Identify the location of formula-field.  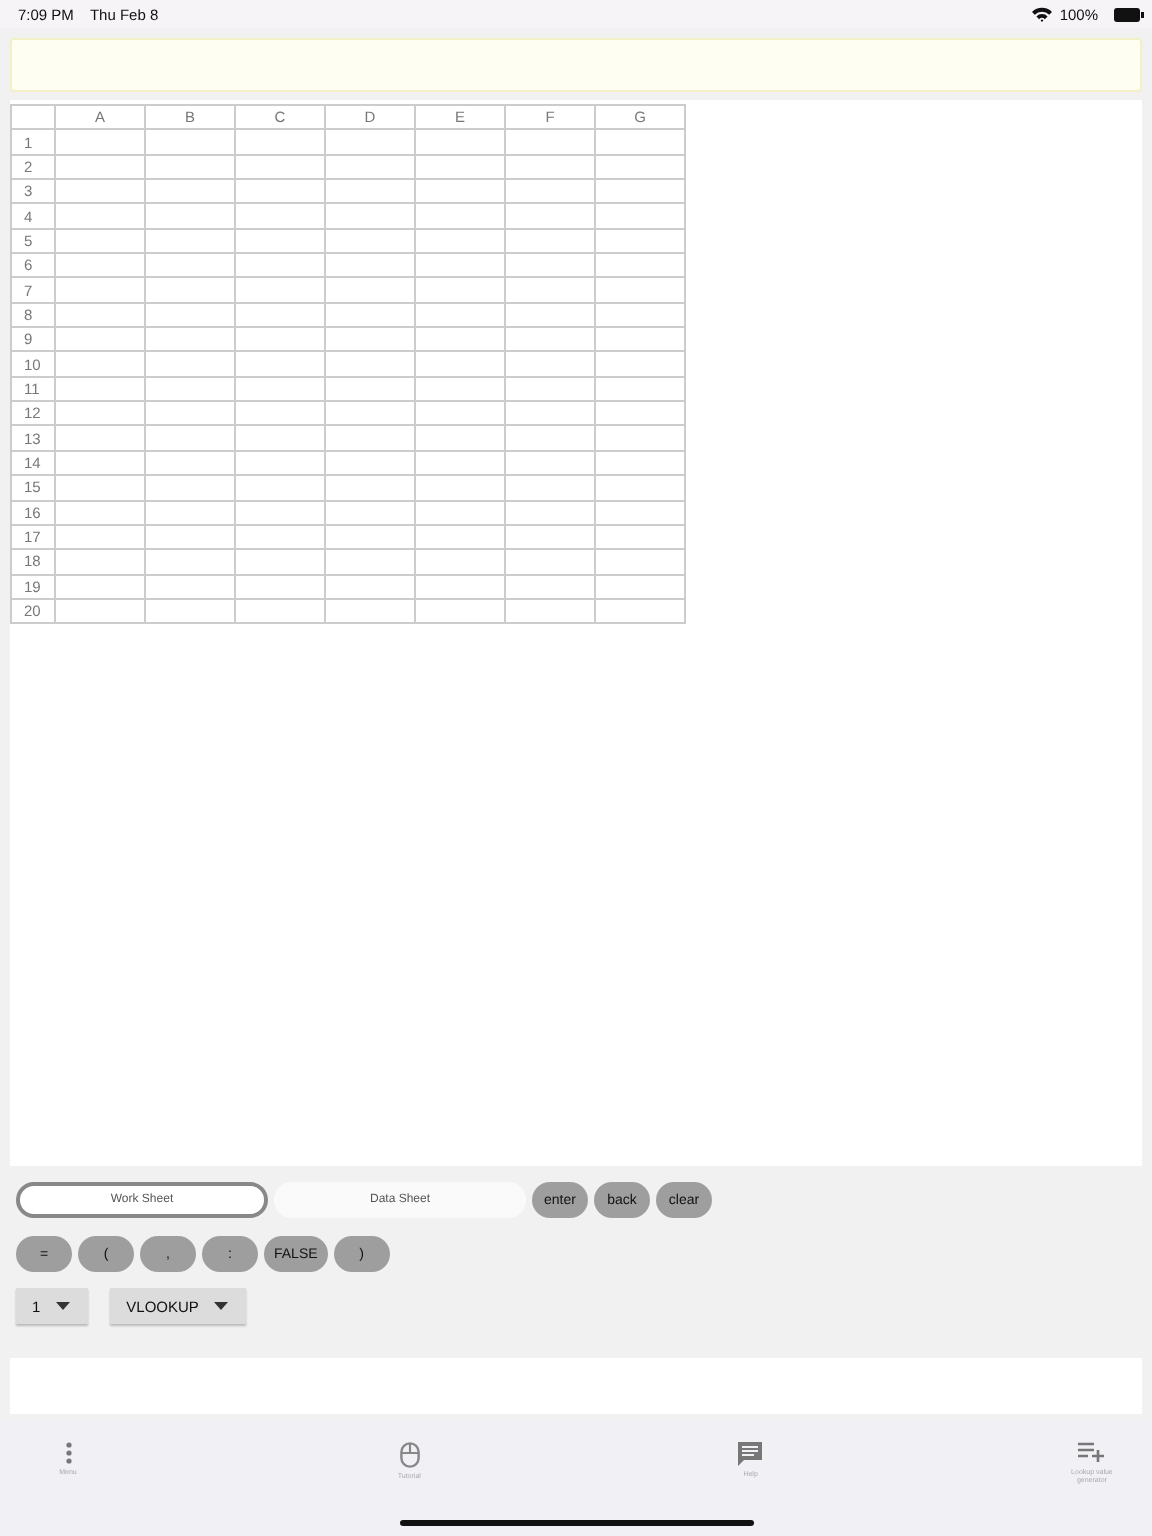
(576, 65).